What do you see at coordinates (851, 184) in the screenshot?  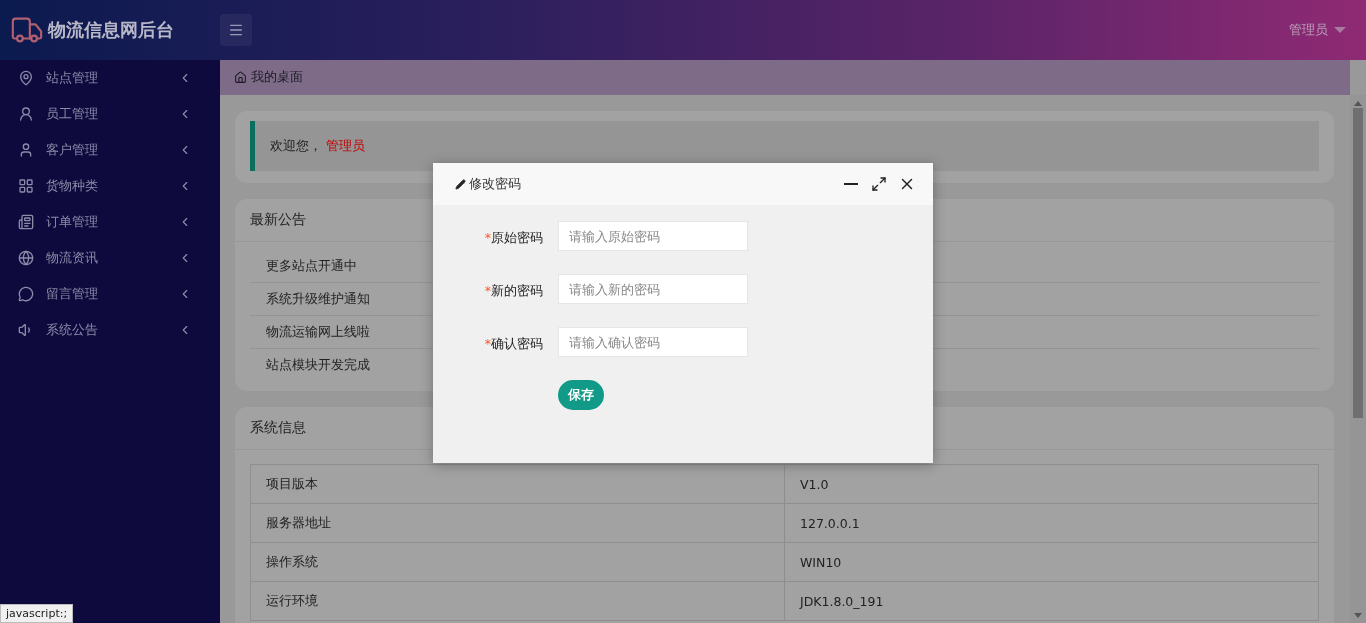 I see `minimize-icon` at bounding box center [851, 184].